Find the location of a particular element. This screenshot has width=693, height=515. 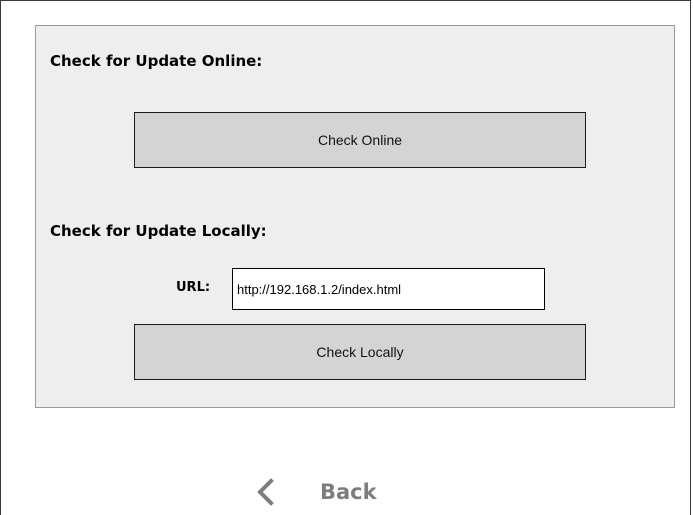

online-update-title: Check for Update Online: is located at coordinates (156, 61).